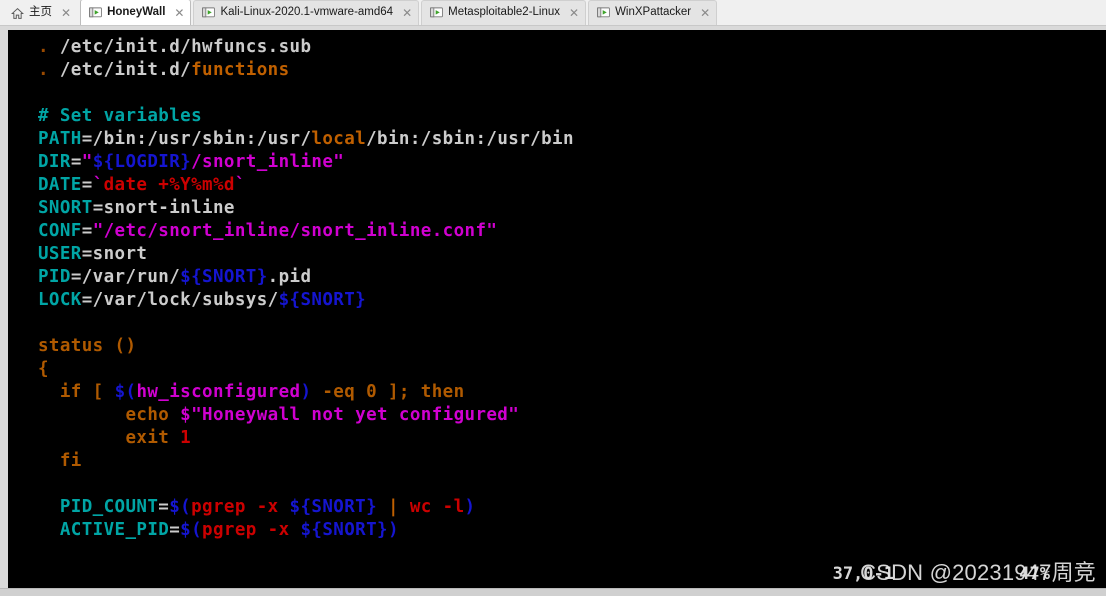  What do you see at coordinates (109, 438) in the screenshot?
I see `code-token: exit` at bounding box center [109, 438].